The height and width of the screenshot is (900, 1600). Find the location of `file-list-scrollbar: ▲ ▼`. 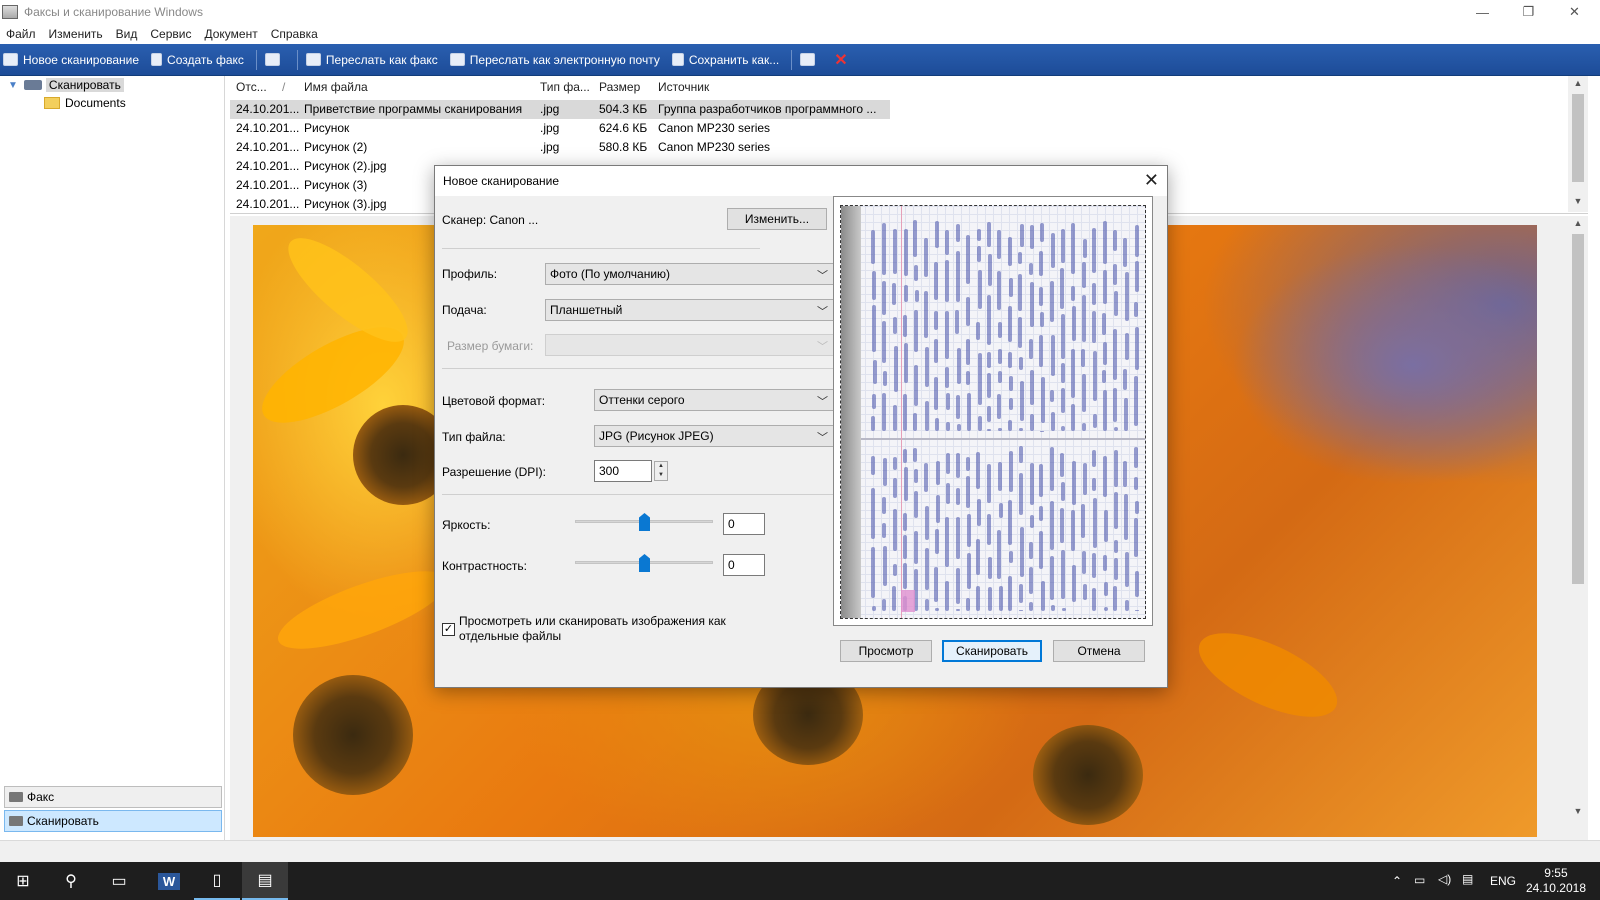

file-list-scrollbar: ▲ ▼ is located at coordinates (1578, 144).